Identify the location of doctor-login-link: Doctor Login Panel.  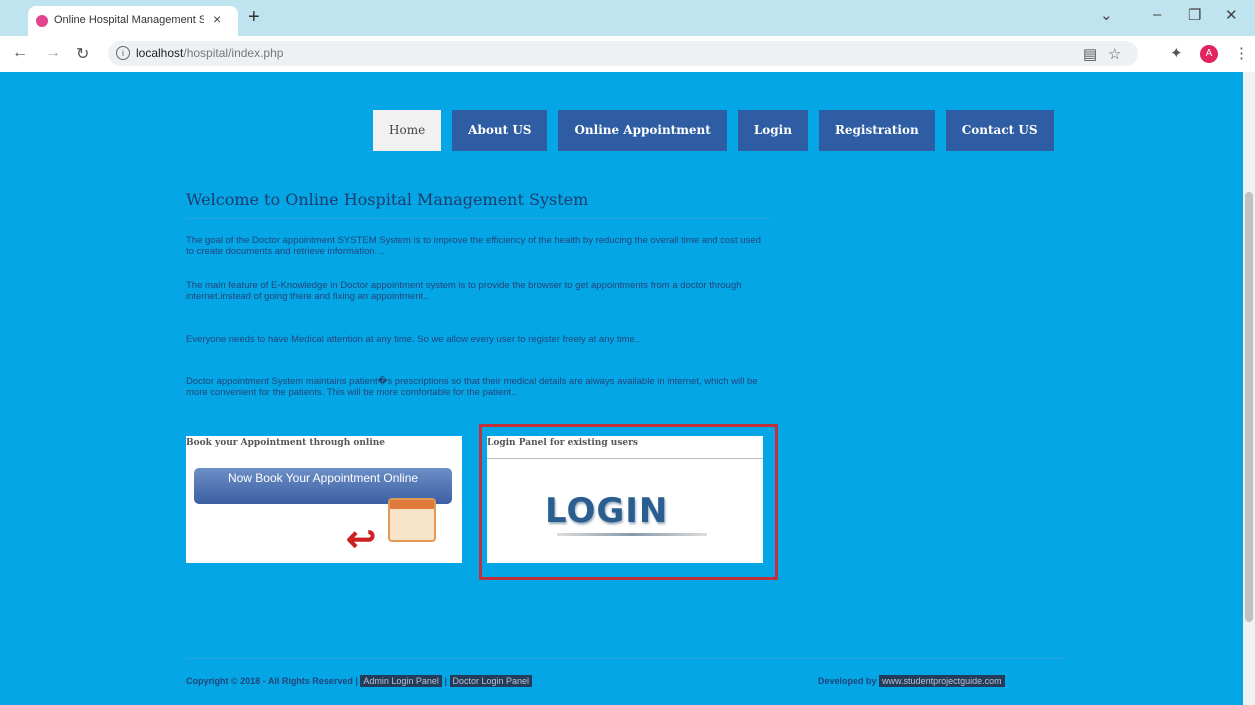
(491, 681).